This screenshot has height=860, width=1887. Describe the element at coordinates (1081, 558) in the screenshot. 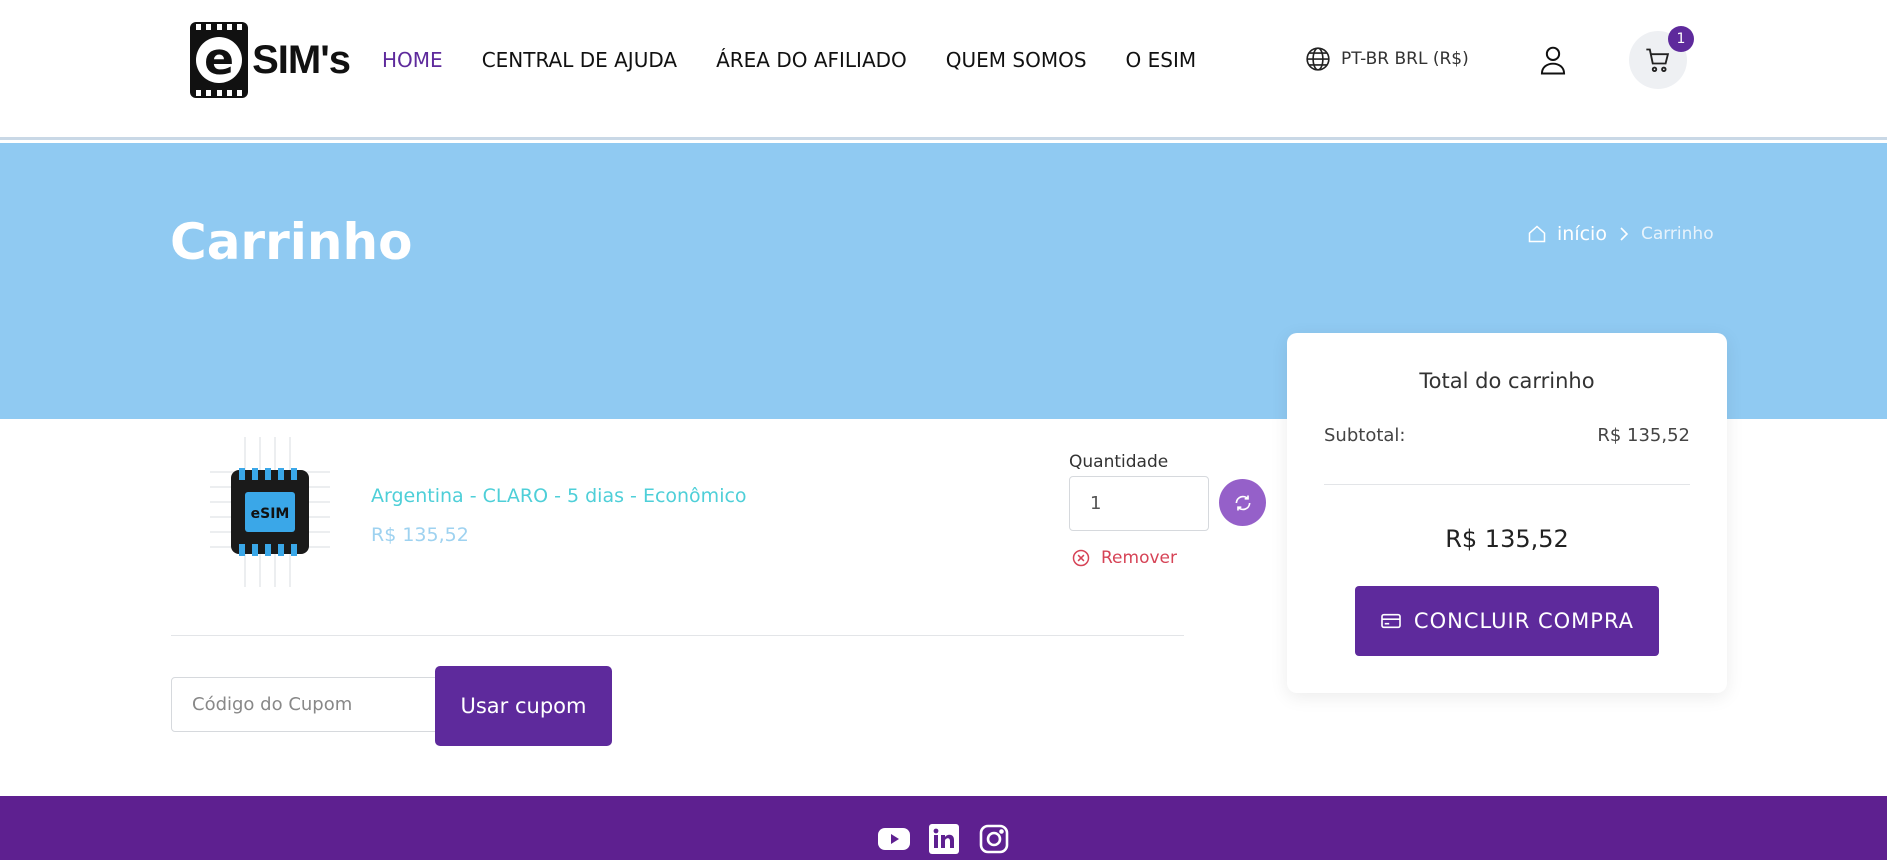

I see `close-circle-icon` at that location.